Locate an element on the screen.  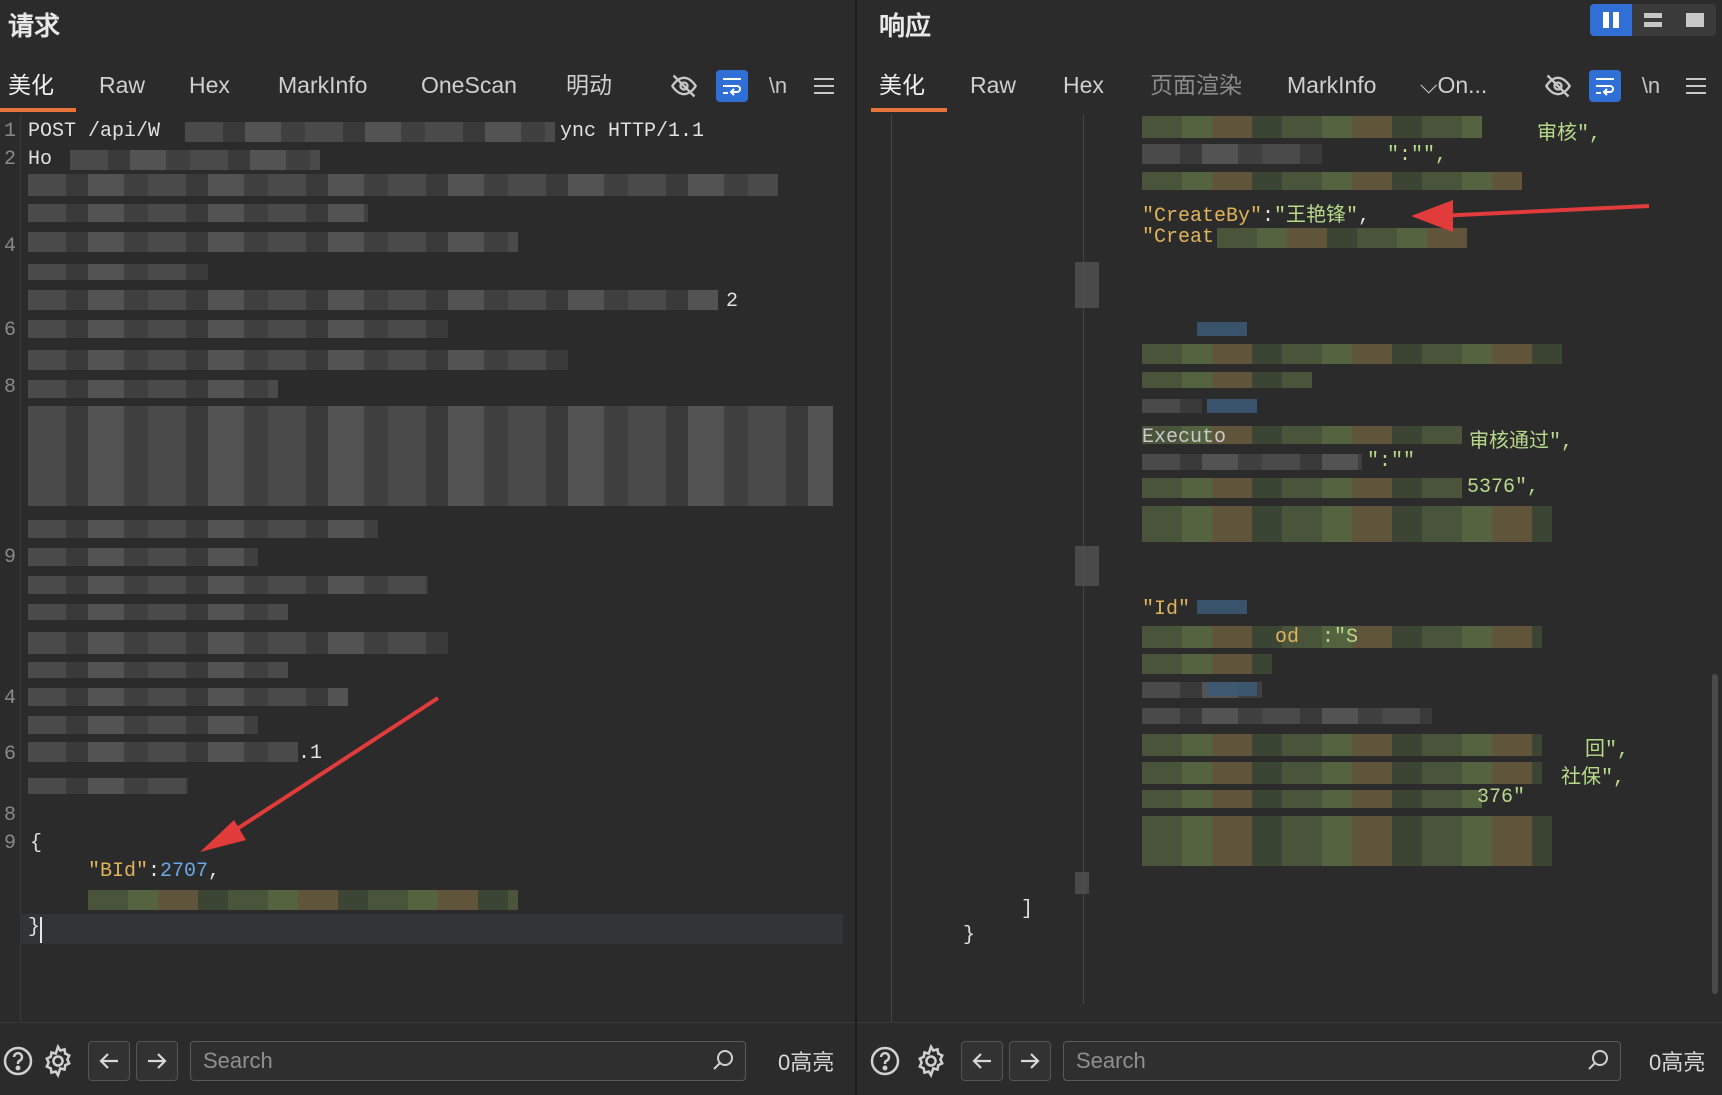
chevron-down-icon: ⌵ is located at coordinates (1429, 85).